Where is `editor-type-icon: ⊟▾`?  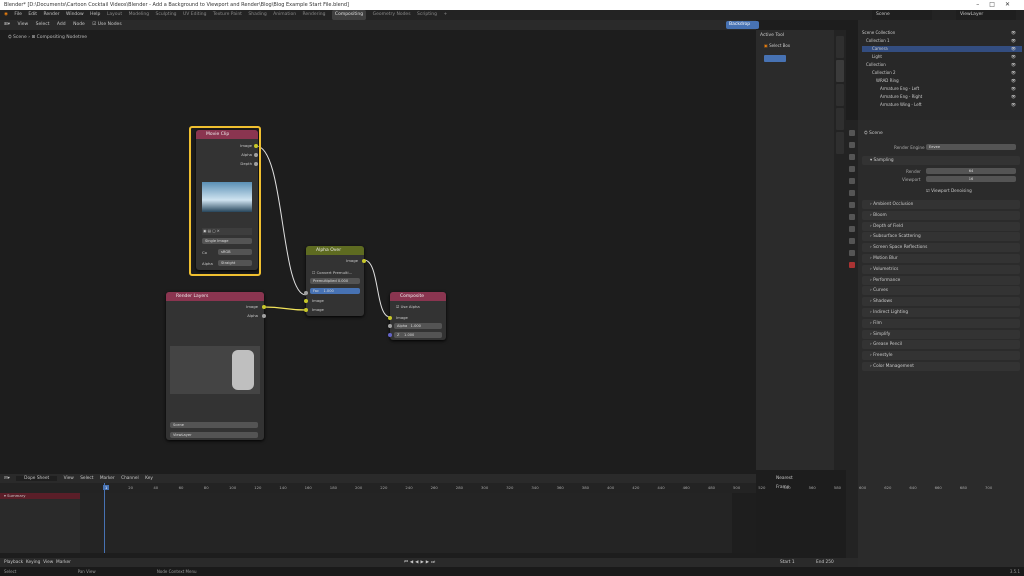 editor-type-icon: ⊟▾ is located at coordinates (7, 478).